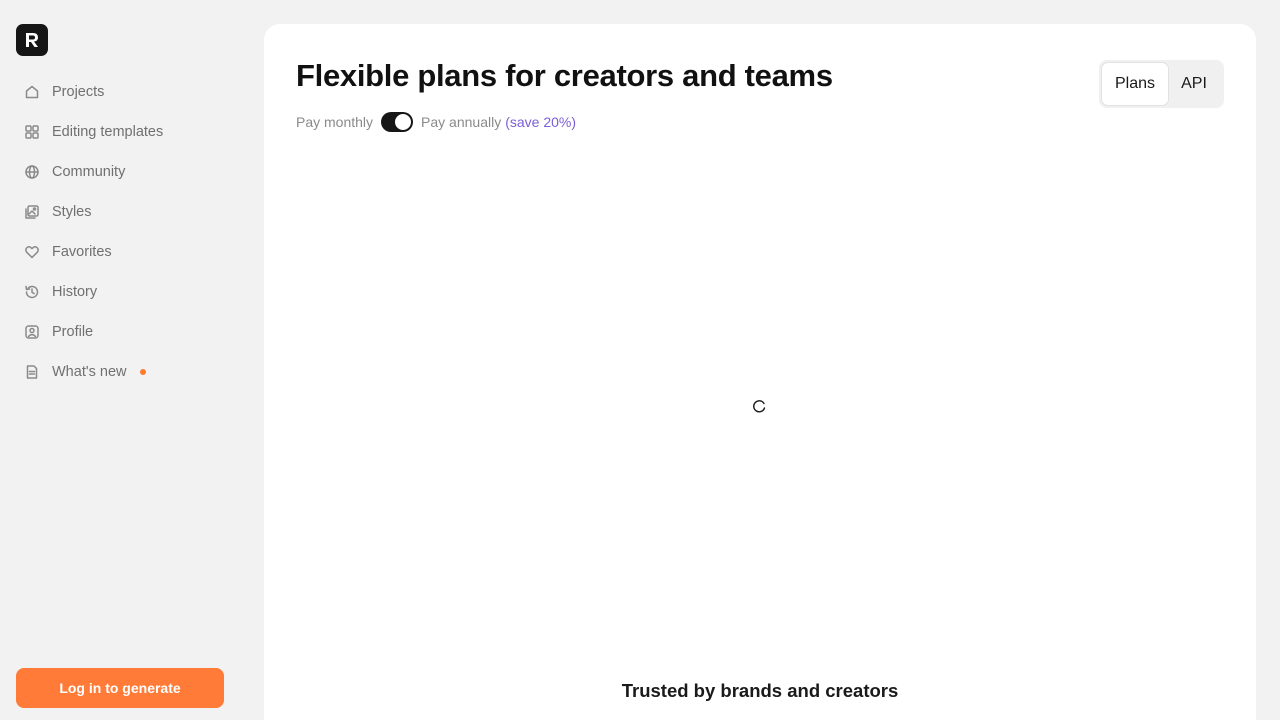 This screenshot has height=720, width=1280. I want to click on tab-api: API, so click(1194, 84).